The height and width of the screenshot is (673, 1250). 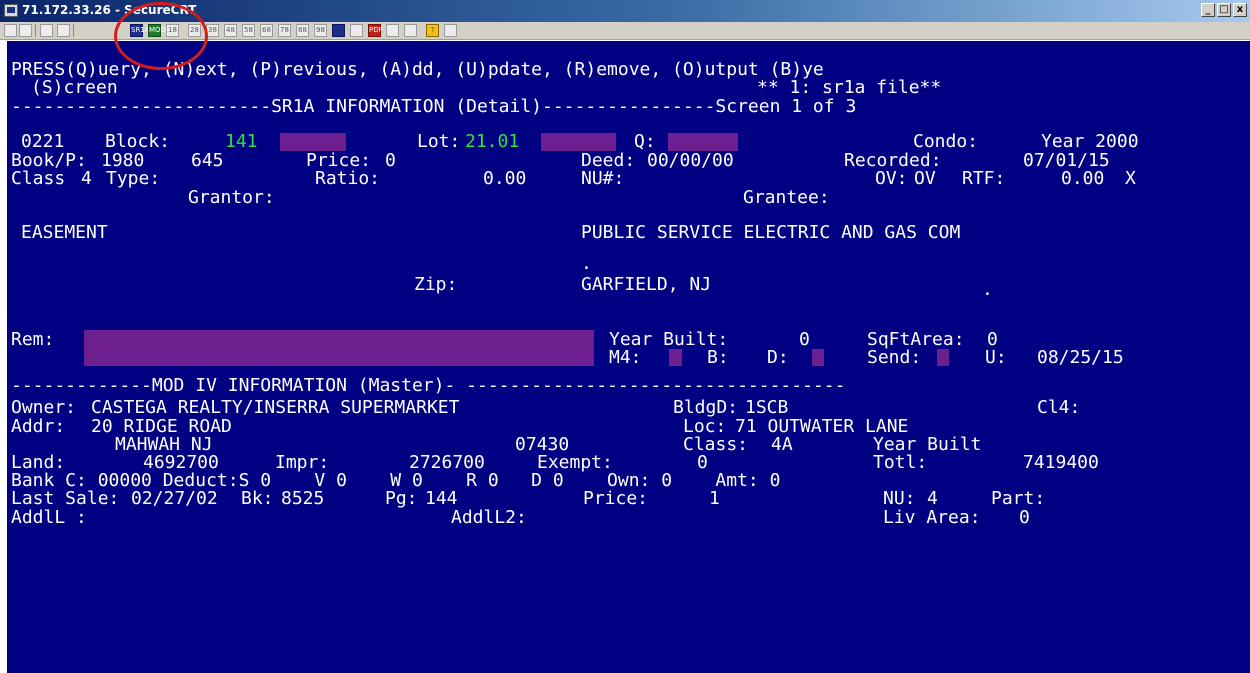 What do you see at coordinates (946, 141) in the screenshot?
I see `condo-label: Condo:` at bounding box center [946, 141].